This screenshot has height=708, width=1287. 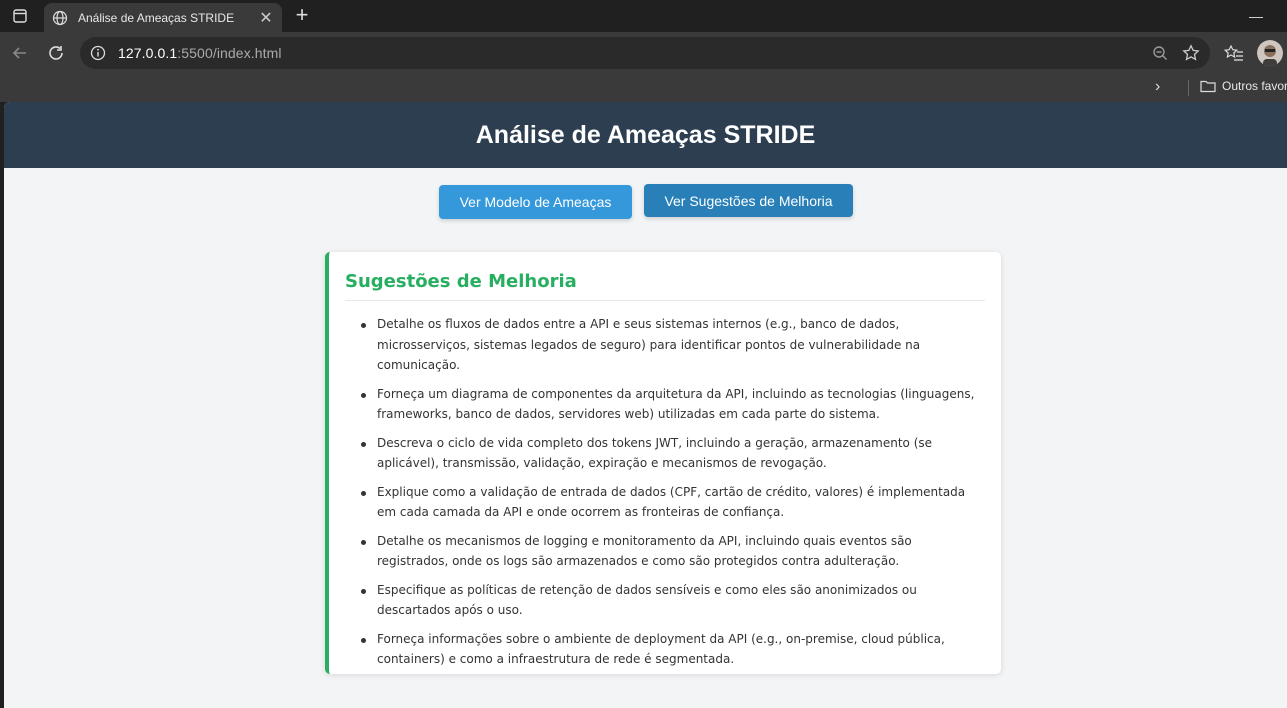 I want to click on site-info-icon, so click(x=98, y=53).